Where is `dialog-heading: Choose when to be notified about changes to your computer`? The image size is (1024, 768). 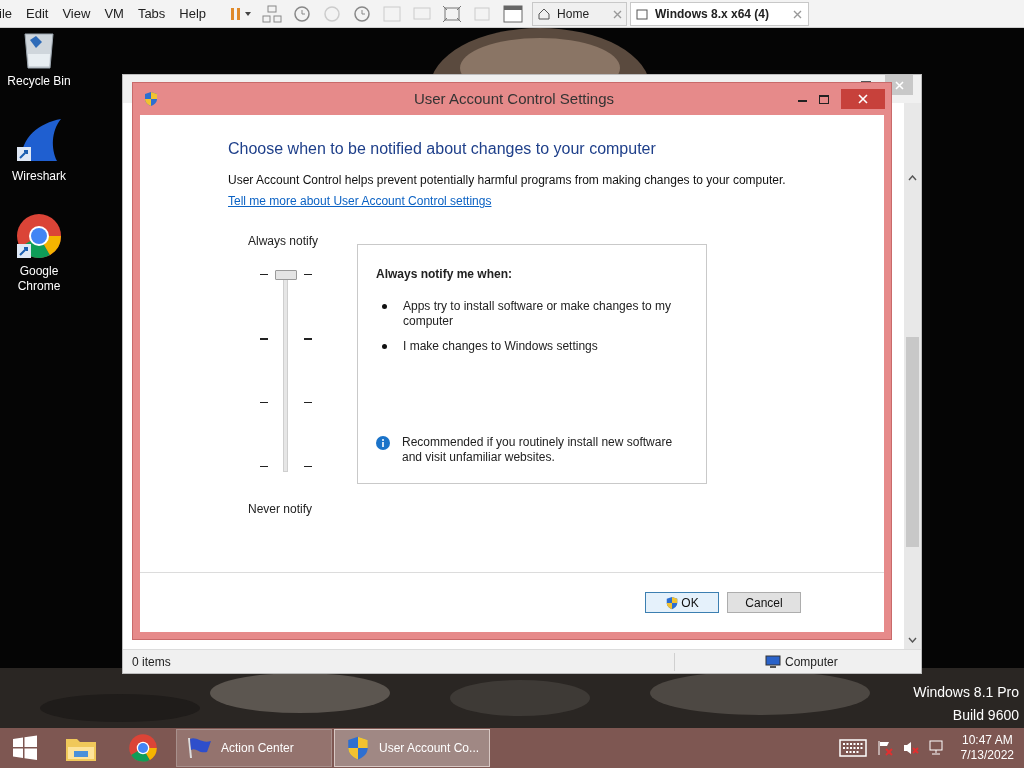 dialog-heading: Choose when to be notified about changes to your computer is located at coordinates (442, 149).